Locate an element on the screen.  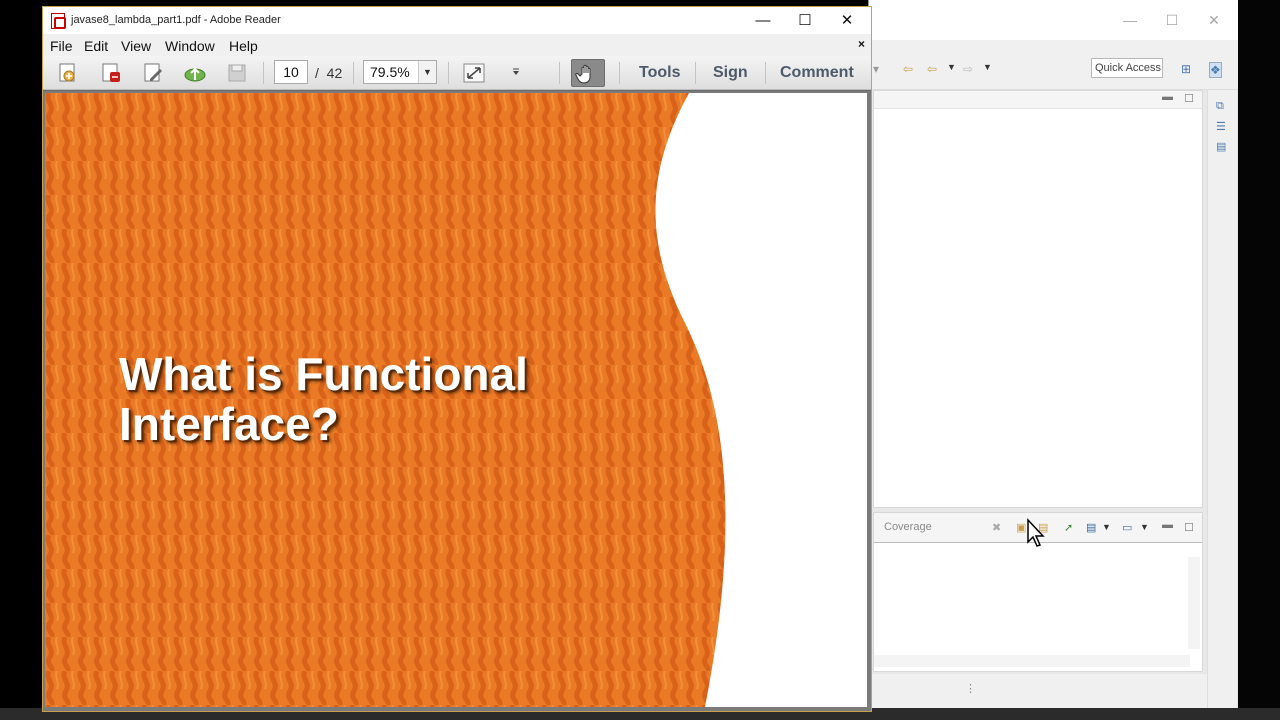
coverage-horizontal-scrollbar is located at coordinates (1032, 661).